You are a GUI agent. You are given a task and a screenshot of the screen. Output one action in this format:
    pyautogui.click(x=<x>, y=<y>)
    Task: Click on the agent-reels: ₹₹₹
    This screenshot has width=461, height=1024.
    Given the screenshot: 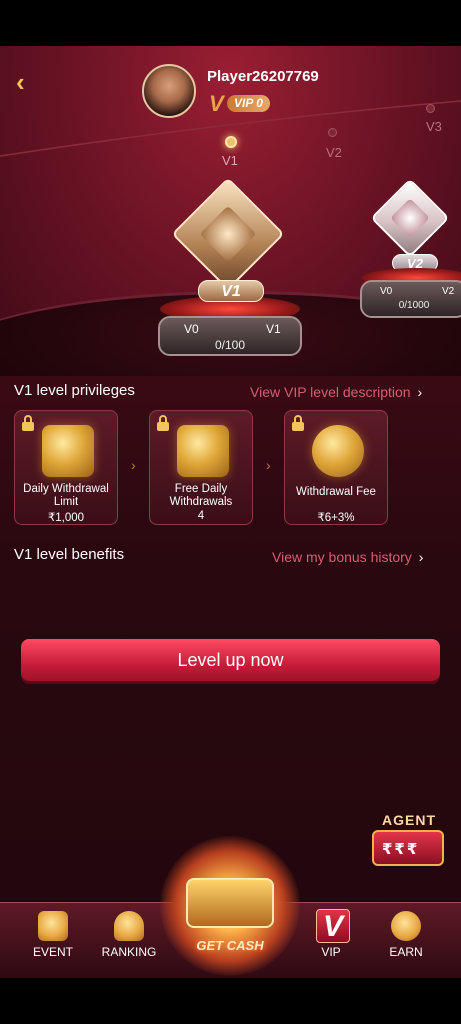 What is the action you would take?
    pyautogui.click(x=401, y=849)
    